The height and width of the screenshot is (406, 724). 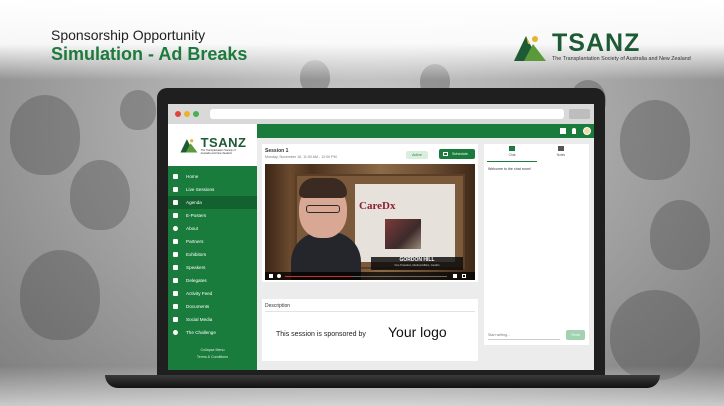 I want to click on speaker-role: Vice President, Medical Affairs, CareDx, so click(x=417, y=265).